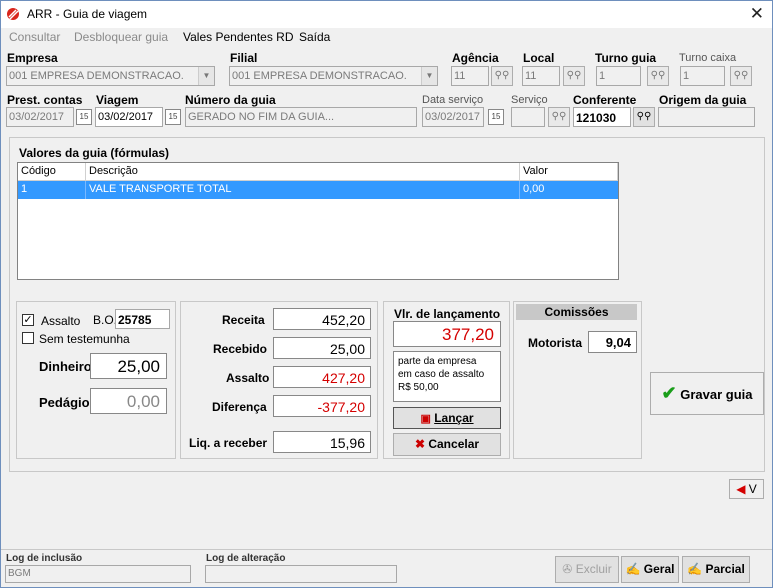 This screenshot has height=588, width=773. I want to click on motorista-value: 9,04, so click(612, 342).